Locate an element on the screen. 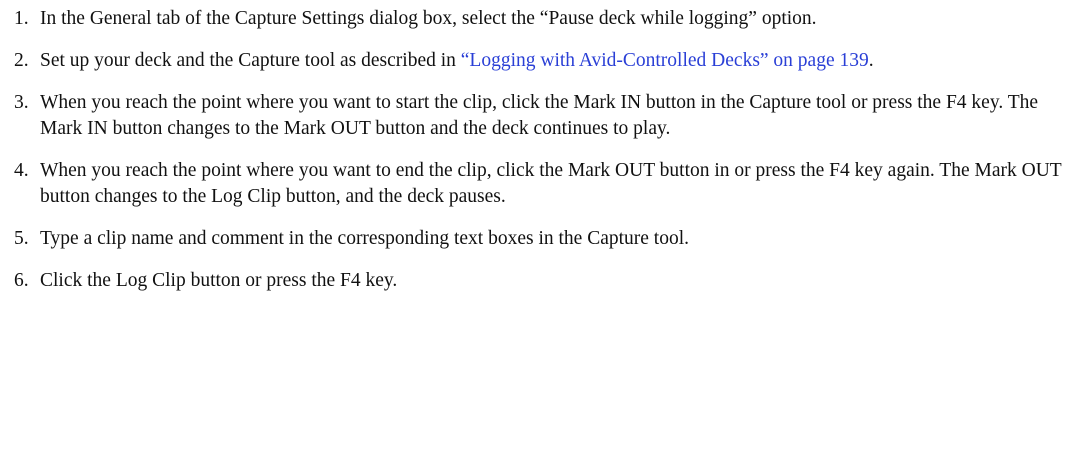 This screenshot has width=1078, height=466. step-number: 6. is located at coordinates (21, 280).